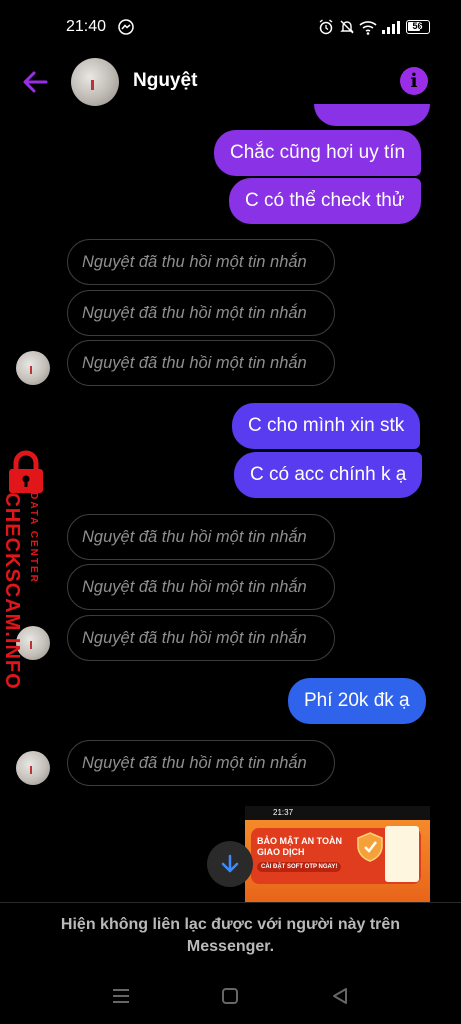  What do you see at coordinates (230, 902) in the screenshot?
I see `divider` at bounding box center [230, 902].